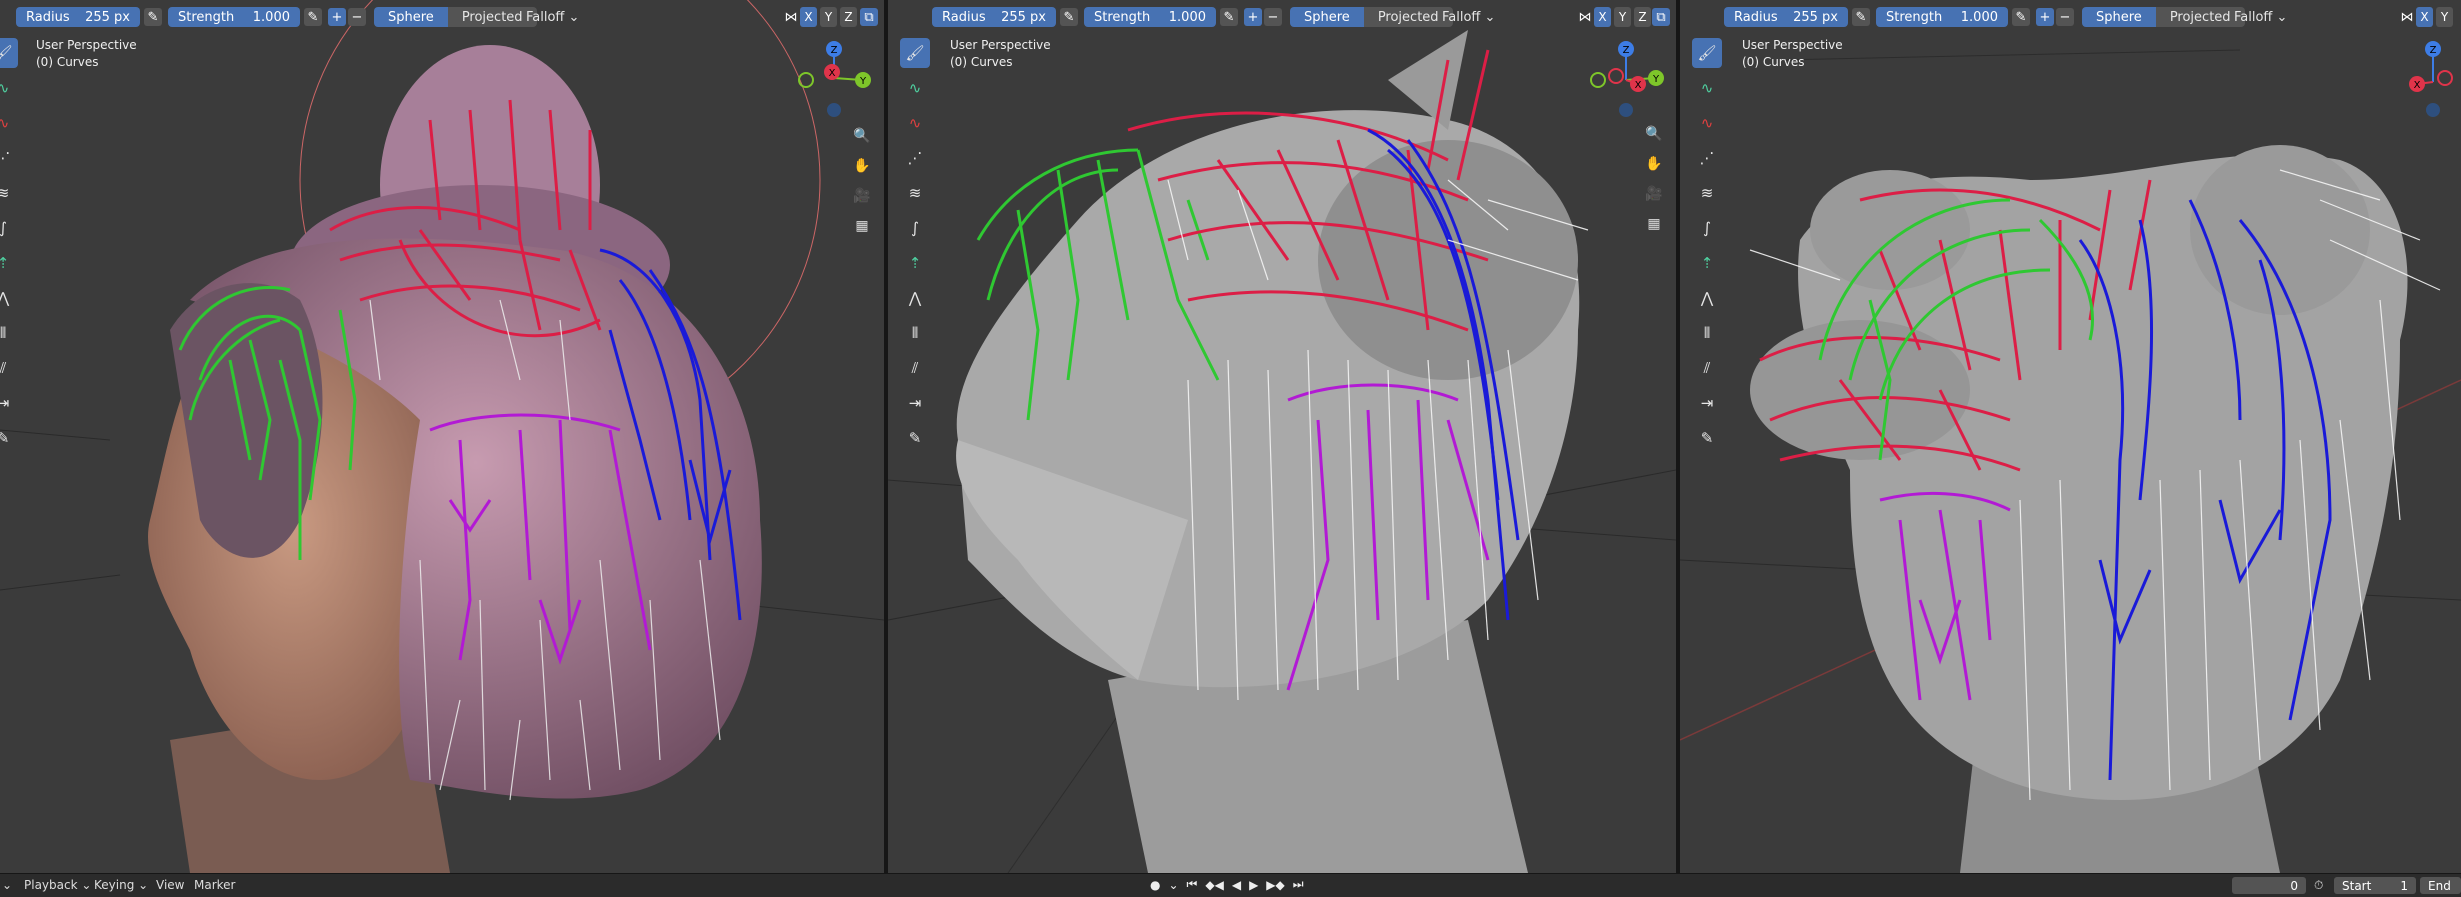  What do you see at coordinates (7, 885) in the screenshot?
I see `editor-type-chevron: ⌄` at bounding box center [7, 885].